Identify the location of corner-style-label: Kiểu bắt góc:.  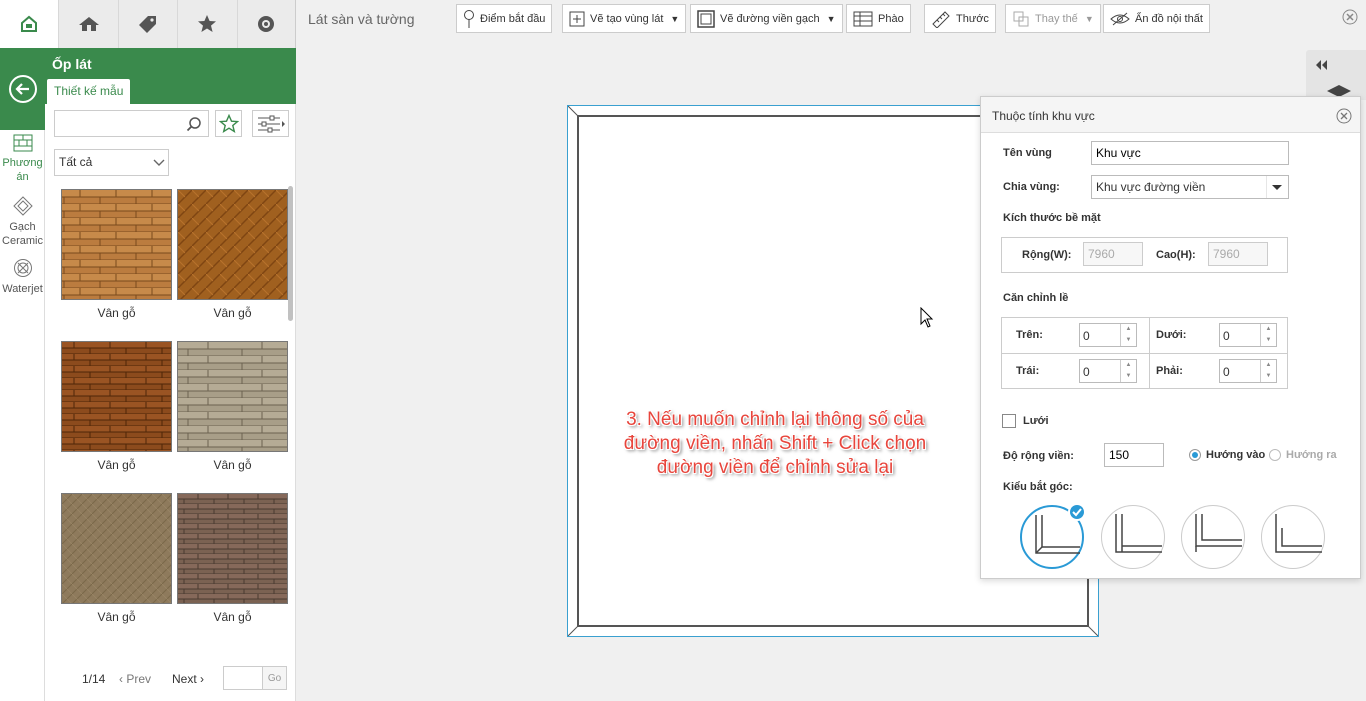
(1038, 487).